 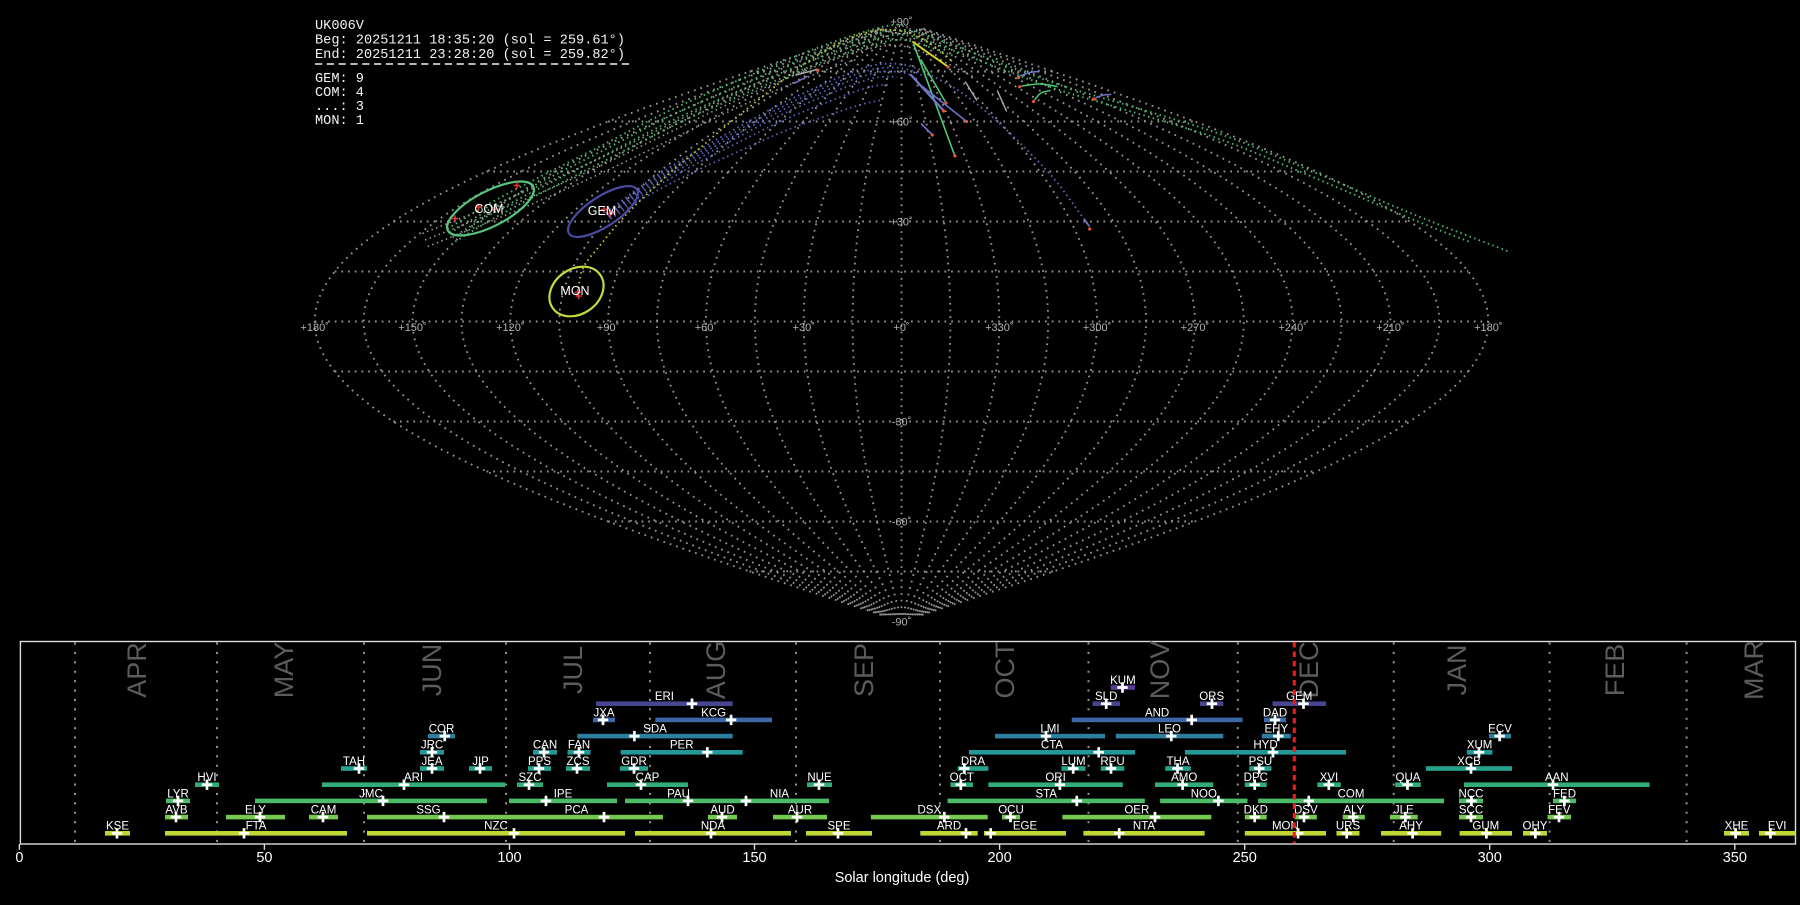 What do you see at coordinates (1309, 669) in the screenshot?
I see `svg-text: DEC` at bounding box center [1309, 669].